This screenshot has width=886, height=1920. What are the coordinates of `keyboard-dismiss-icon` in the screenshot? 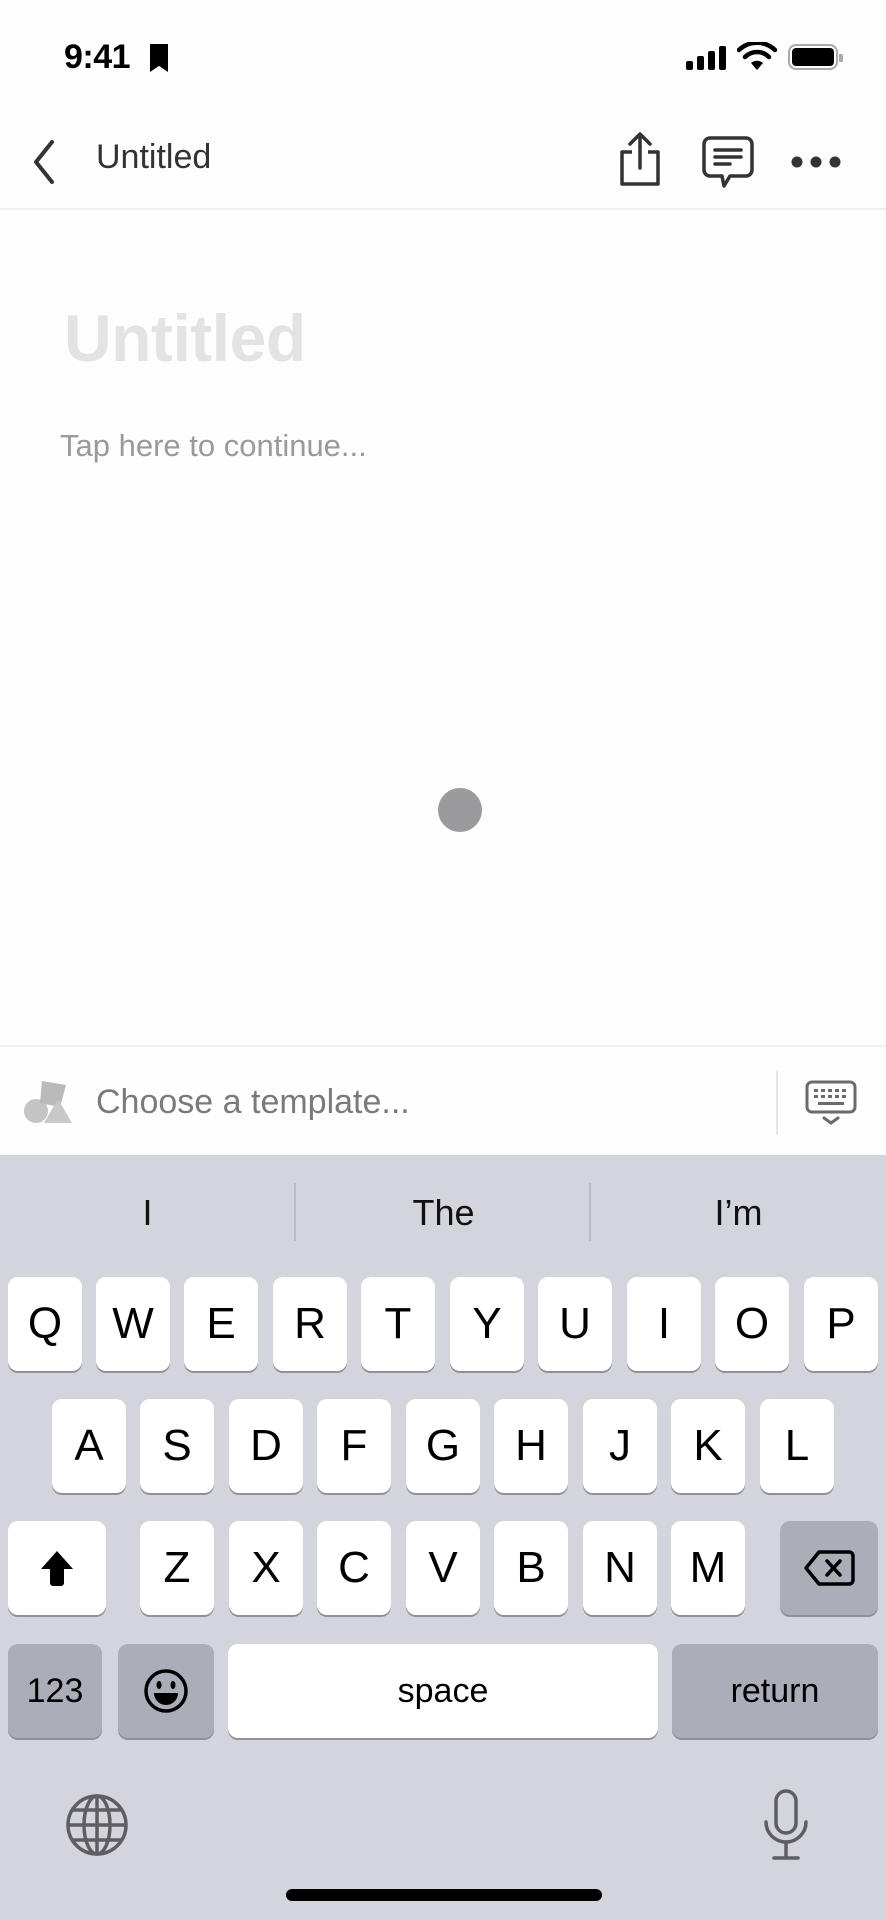 It's located at (831, 1103).